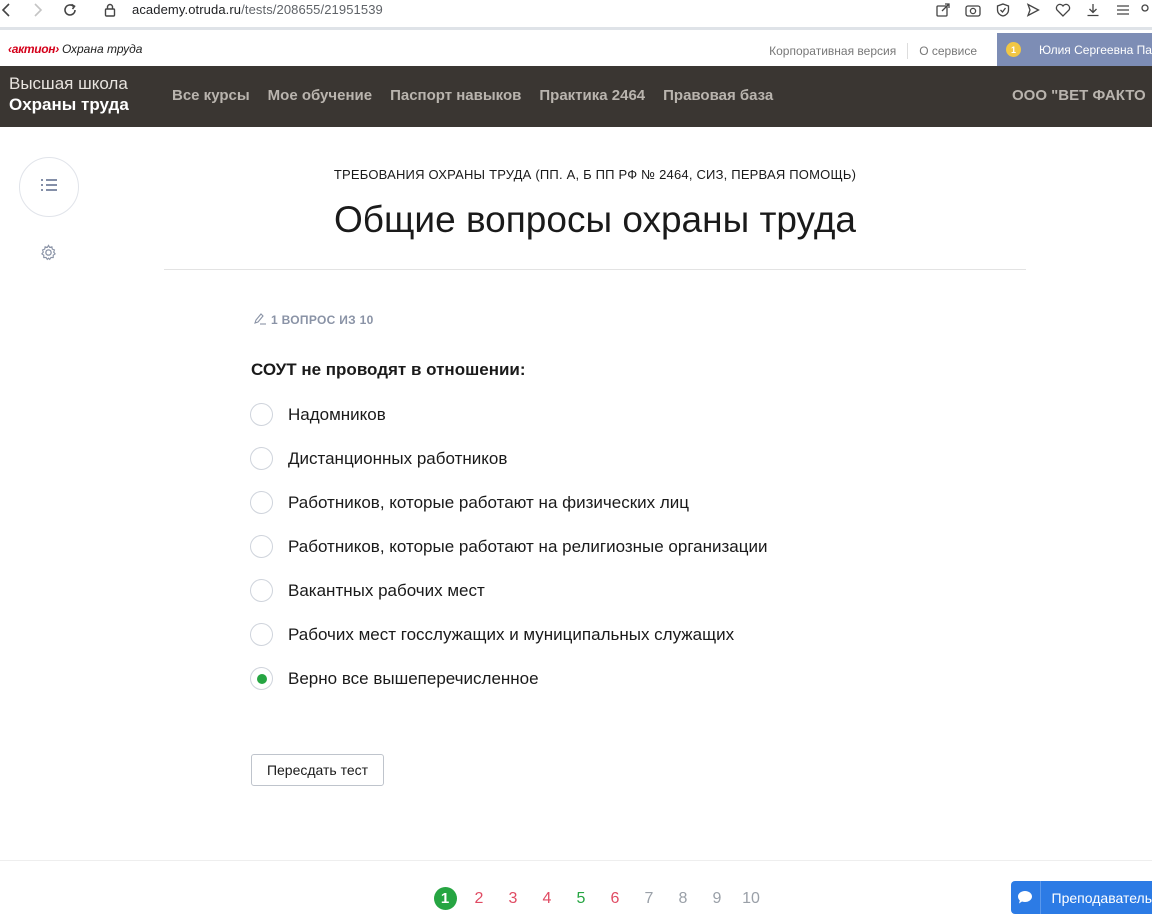 This screenshot has height=921, width=1152. What do you see at coordinates (110, 10) in the screenshot?
I see `lock-icon` at bounding box center [110, 10].